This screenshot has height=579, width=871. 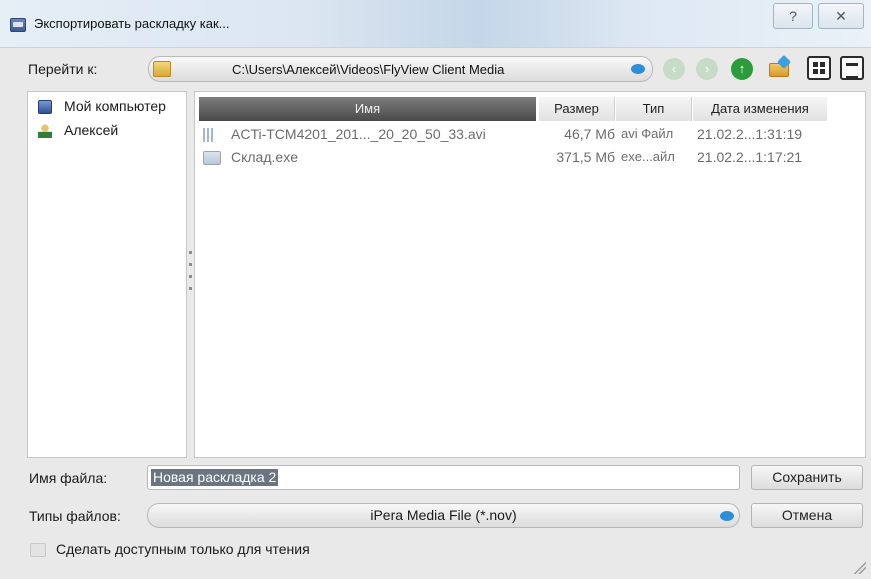 I want to click on close-button: ✕, so click(x=841, y=16).